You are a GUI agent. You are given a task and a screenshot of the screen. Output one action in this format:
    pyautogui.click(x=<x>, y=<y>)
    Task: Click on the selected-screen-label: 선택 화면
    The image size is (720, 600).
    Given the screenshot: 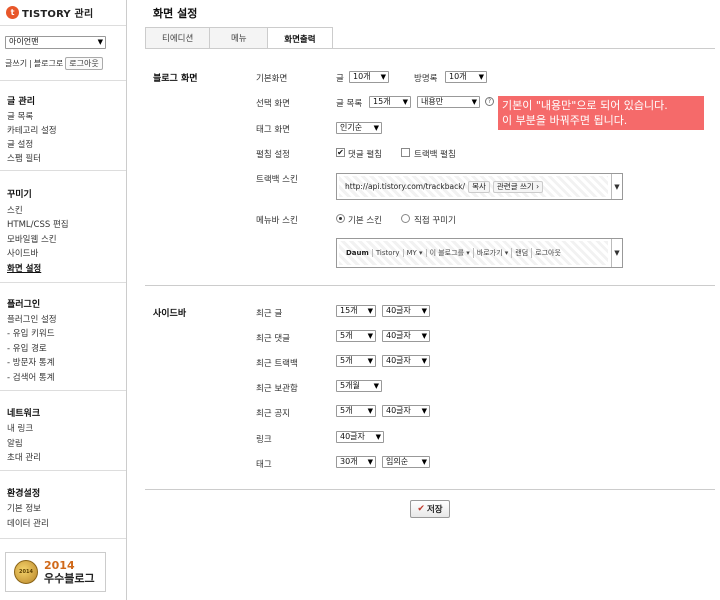 What is the action you would take?
    pyautogui.click(x=273, y=104)
    